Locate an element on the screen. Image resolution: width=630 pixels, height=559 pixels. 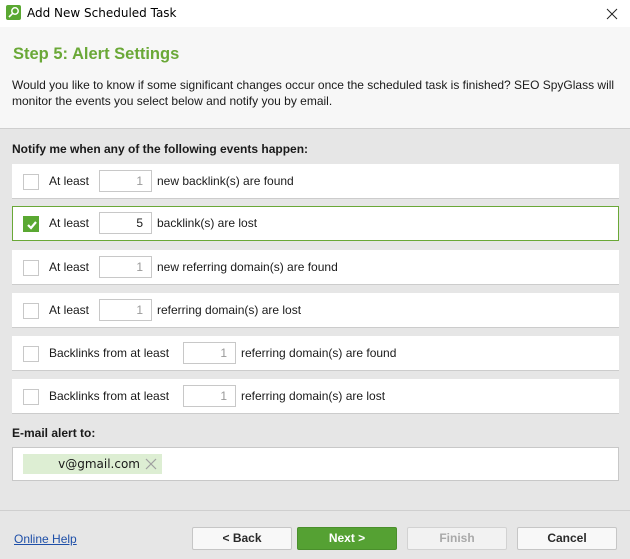
event-checkbox-checked is located at coordinates (31, 224).